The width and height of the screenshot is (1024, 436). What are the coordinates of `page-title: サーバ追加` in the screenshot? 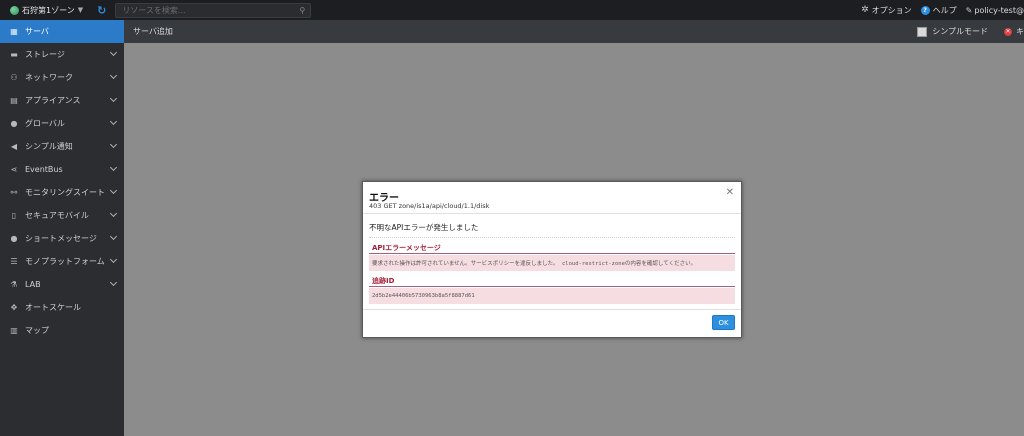 It's located at (153, 31).